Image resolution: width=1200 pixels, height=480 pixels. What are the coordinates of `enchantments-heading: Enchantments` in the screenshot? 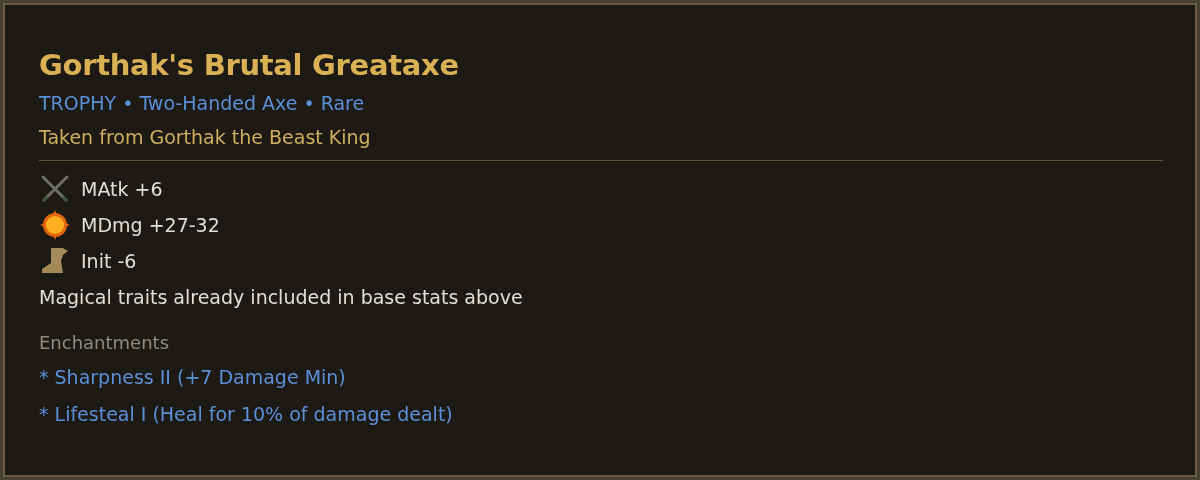 It's located at (105, 343).